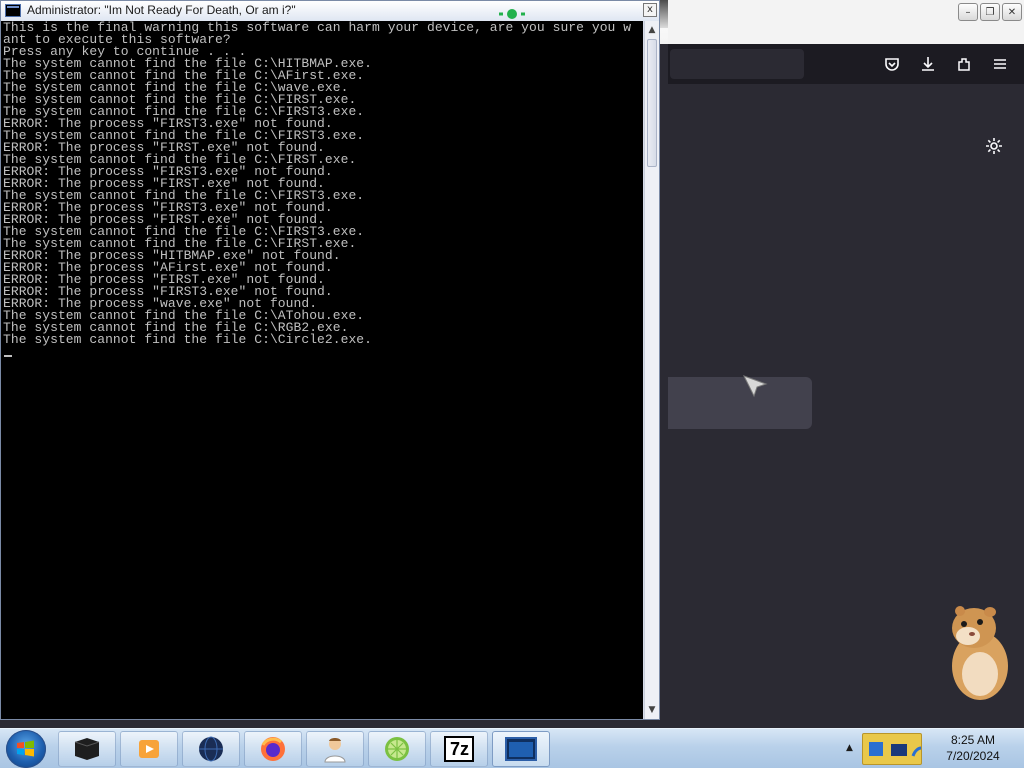 This screenshot has height=768, width=1024. What do you see at coordinates (916, 751) in the screenshot?
I see `speaker-icon` at bounding box center [916, 751].